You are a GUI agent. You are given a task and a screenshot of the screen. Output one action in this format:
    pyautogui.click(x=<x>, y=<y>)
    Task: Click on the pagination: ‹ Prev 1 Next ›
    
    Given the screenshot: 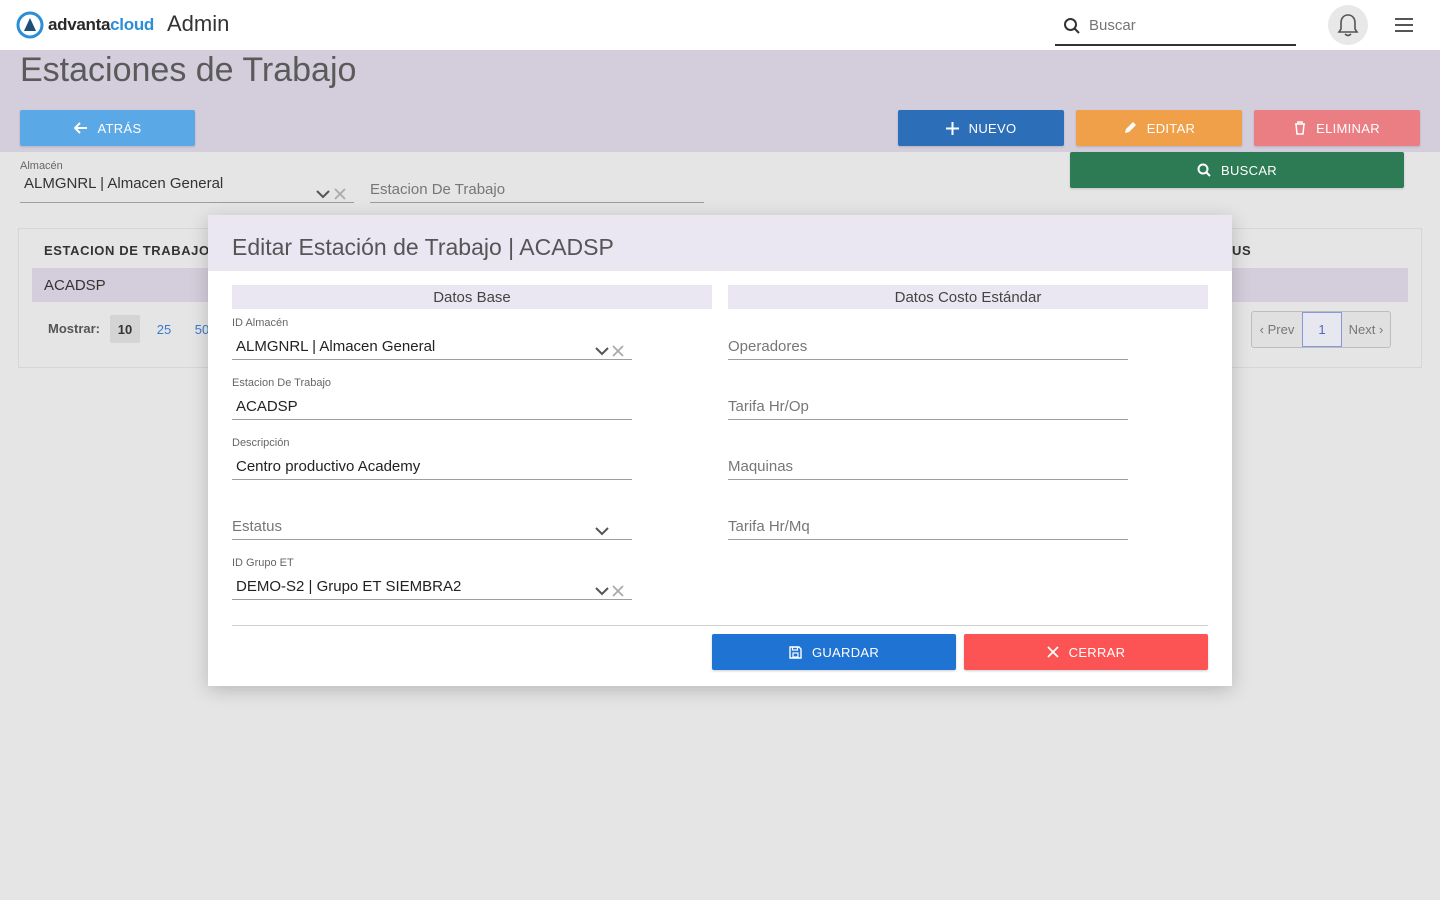 What is the action you would take?
    pyautogui.click(x=1321, y=329)
    